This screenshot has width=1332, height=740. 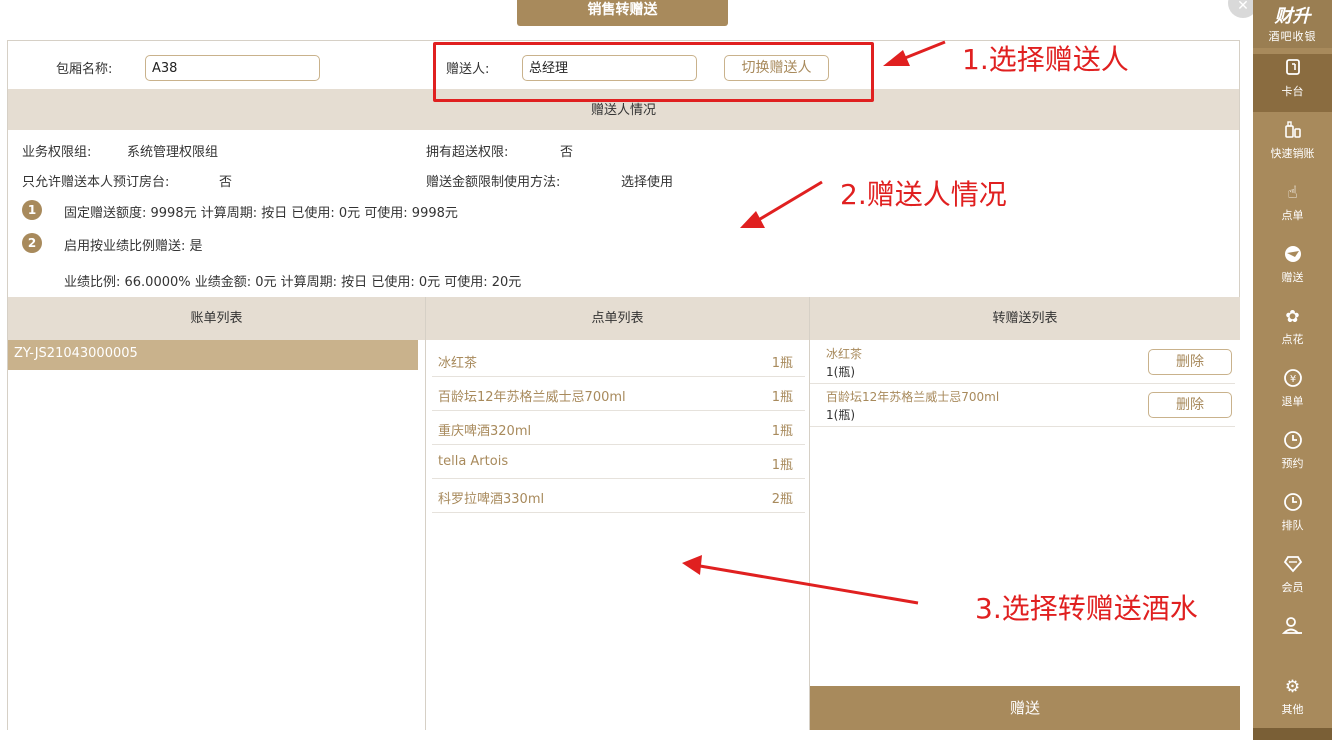 I want to click on gift-row: 百龄坛12年苏格兰威士忌700ml 1(瓶) 删除, so click(x=1022, y=405).